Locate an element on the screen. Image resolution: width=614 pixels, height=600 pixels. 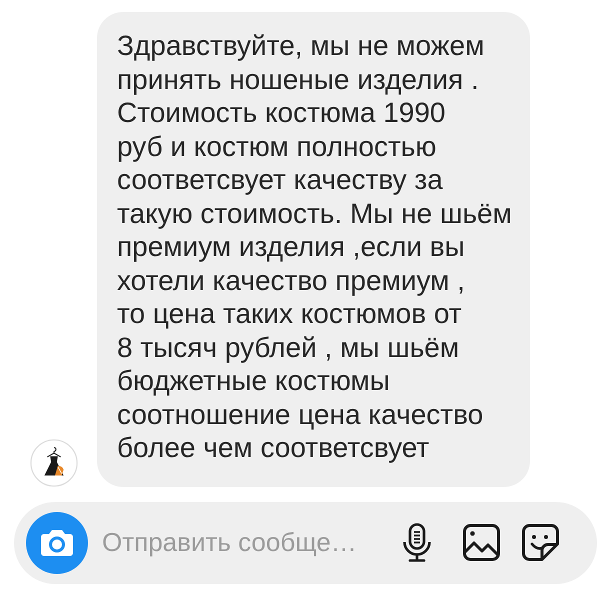
camera-icon is located at coordinates (57, 543).